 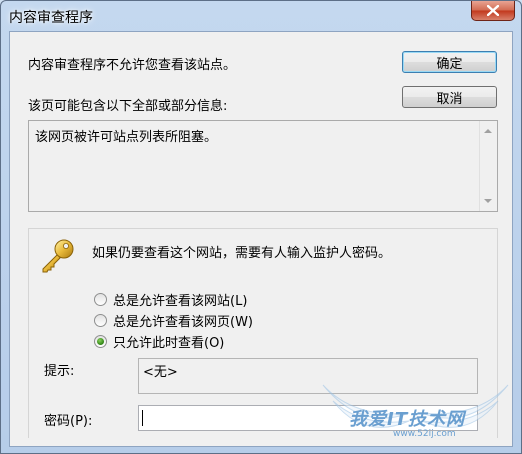 What do you see at coordinates (142, 418) in the screenshot?
I see `text-caret` at bounding box center [142, 418].